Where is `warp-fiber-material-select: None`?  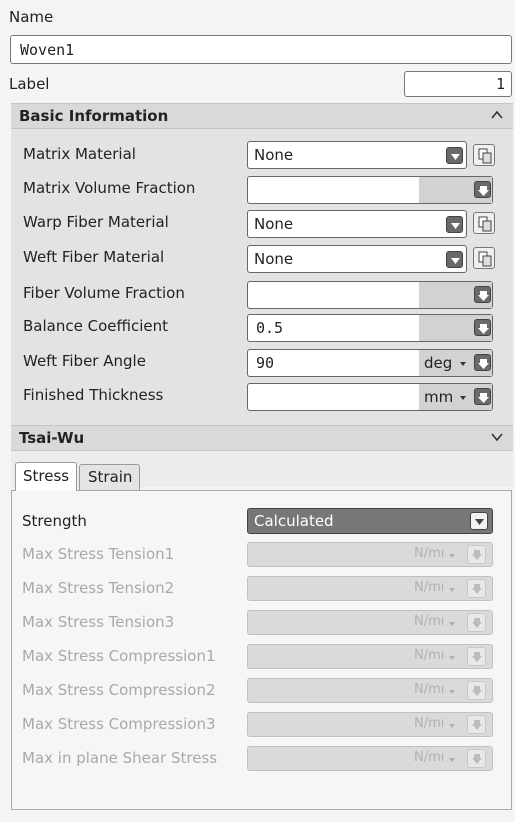 warp-fiber-material-select: None is located at coordinates (357, 224).